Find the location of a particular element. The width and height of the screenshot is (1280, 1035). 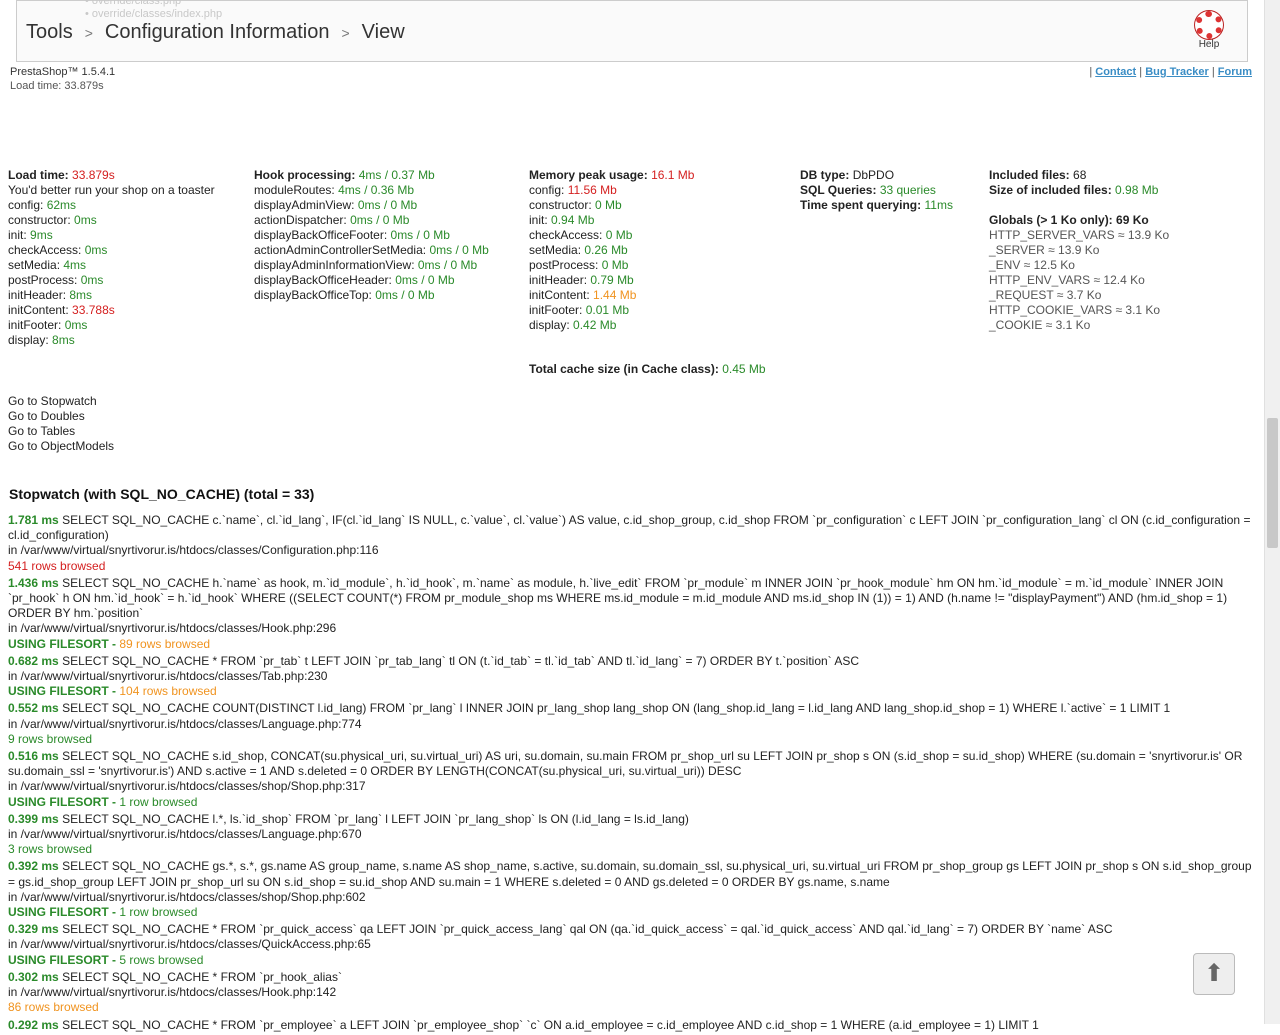

query-rows: 86 rows browsed is located at coordinates (633, 1007).